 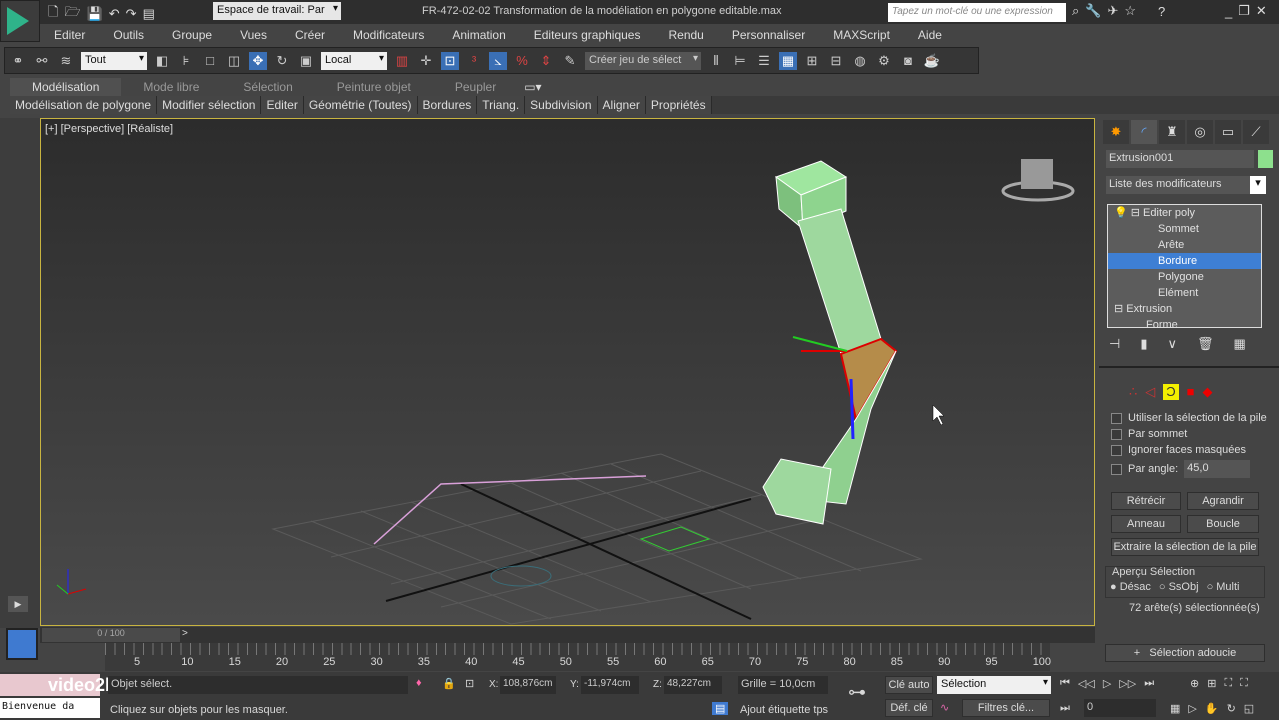 I want to click on spinner-snap-icon: ⇕, so click(x=546, y=61).